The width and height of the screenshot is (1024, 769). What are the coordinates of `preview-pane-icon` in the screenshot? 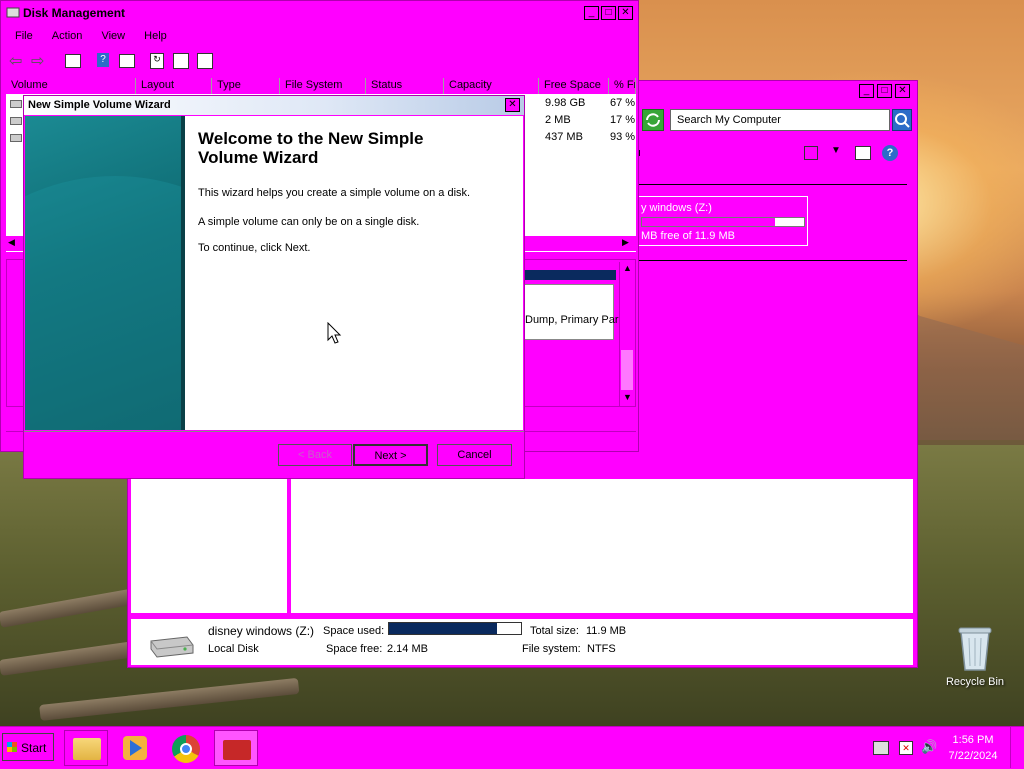 It's located at (863, 153).